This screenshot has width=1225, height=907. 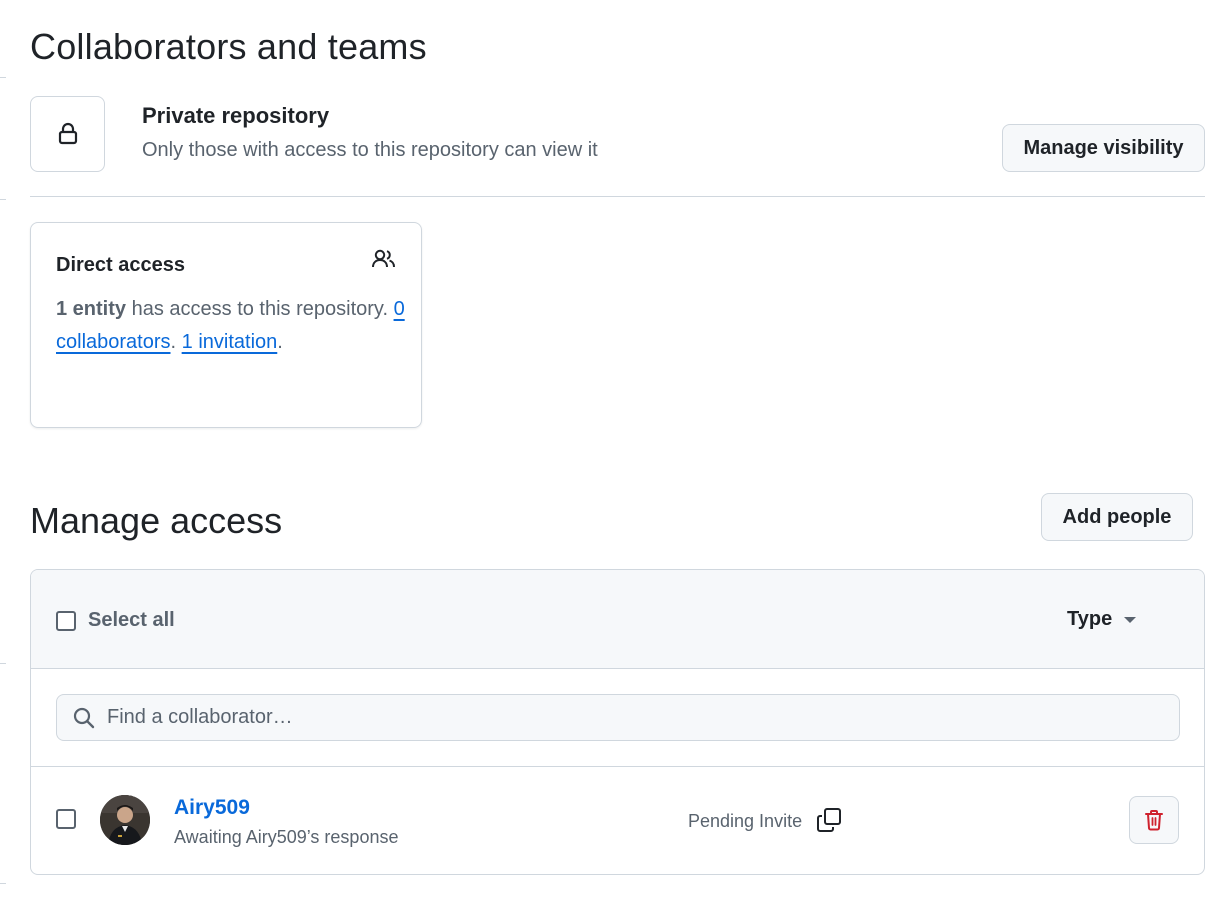 What do you see at coordinates (745, 821) in the screenshot?
I see `pending-invite-label: Pending Invite` at bounding box center [745, 821].